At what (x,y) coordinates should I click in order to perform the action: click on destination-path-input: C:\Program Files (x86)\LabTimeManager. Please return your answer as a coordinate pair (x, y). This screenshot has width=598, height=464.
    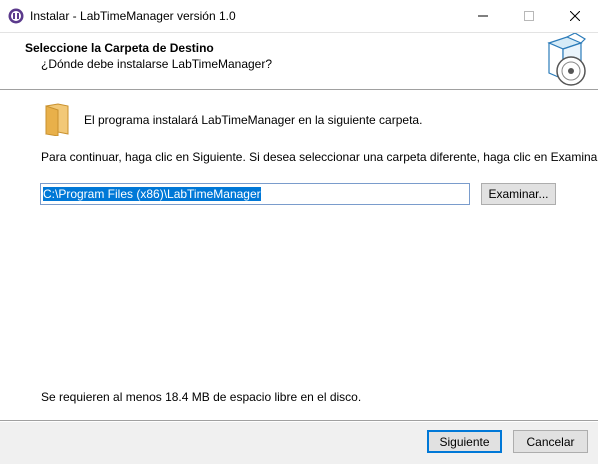
    Looking at the image, I should click on (255, 194).